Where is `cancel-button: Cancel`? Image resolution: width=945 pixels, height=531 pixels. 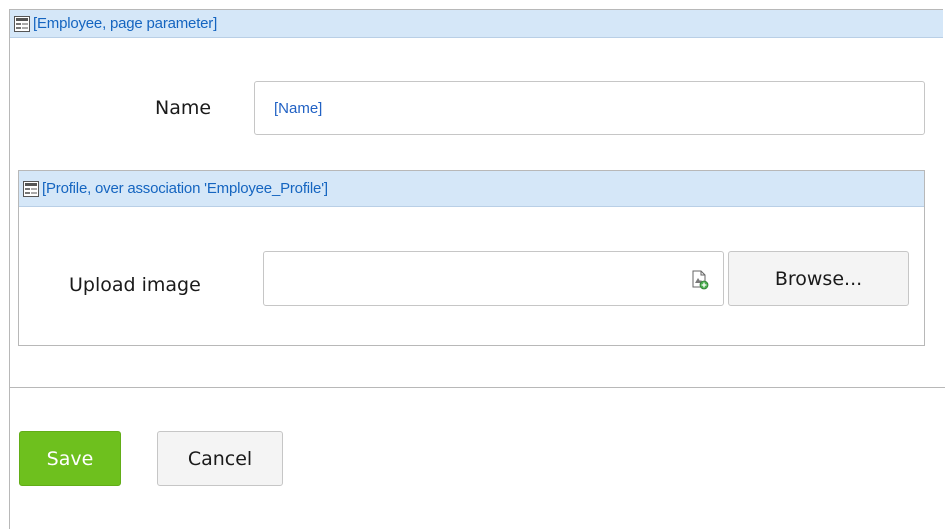
cancel-button: Cancel is located at coordinates (220, 458).